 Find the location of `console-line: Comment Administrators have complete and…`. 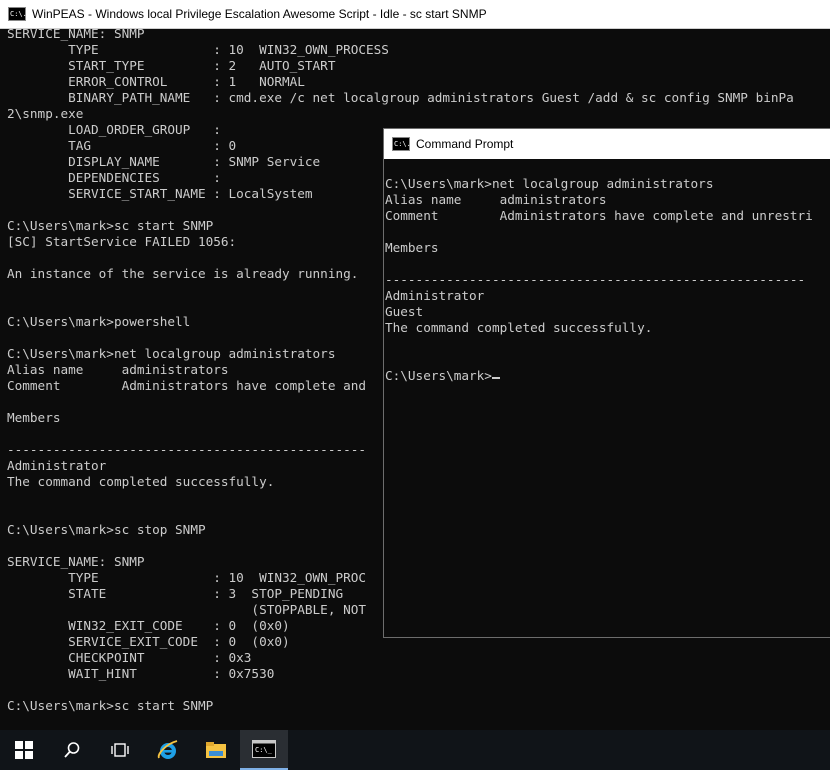

console-line: Comment Administrators have complete and… is located at coordinates (599, 215).